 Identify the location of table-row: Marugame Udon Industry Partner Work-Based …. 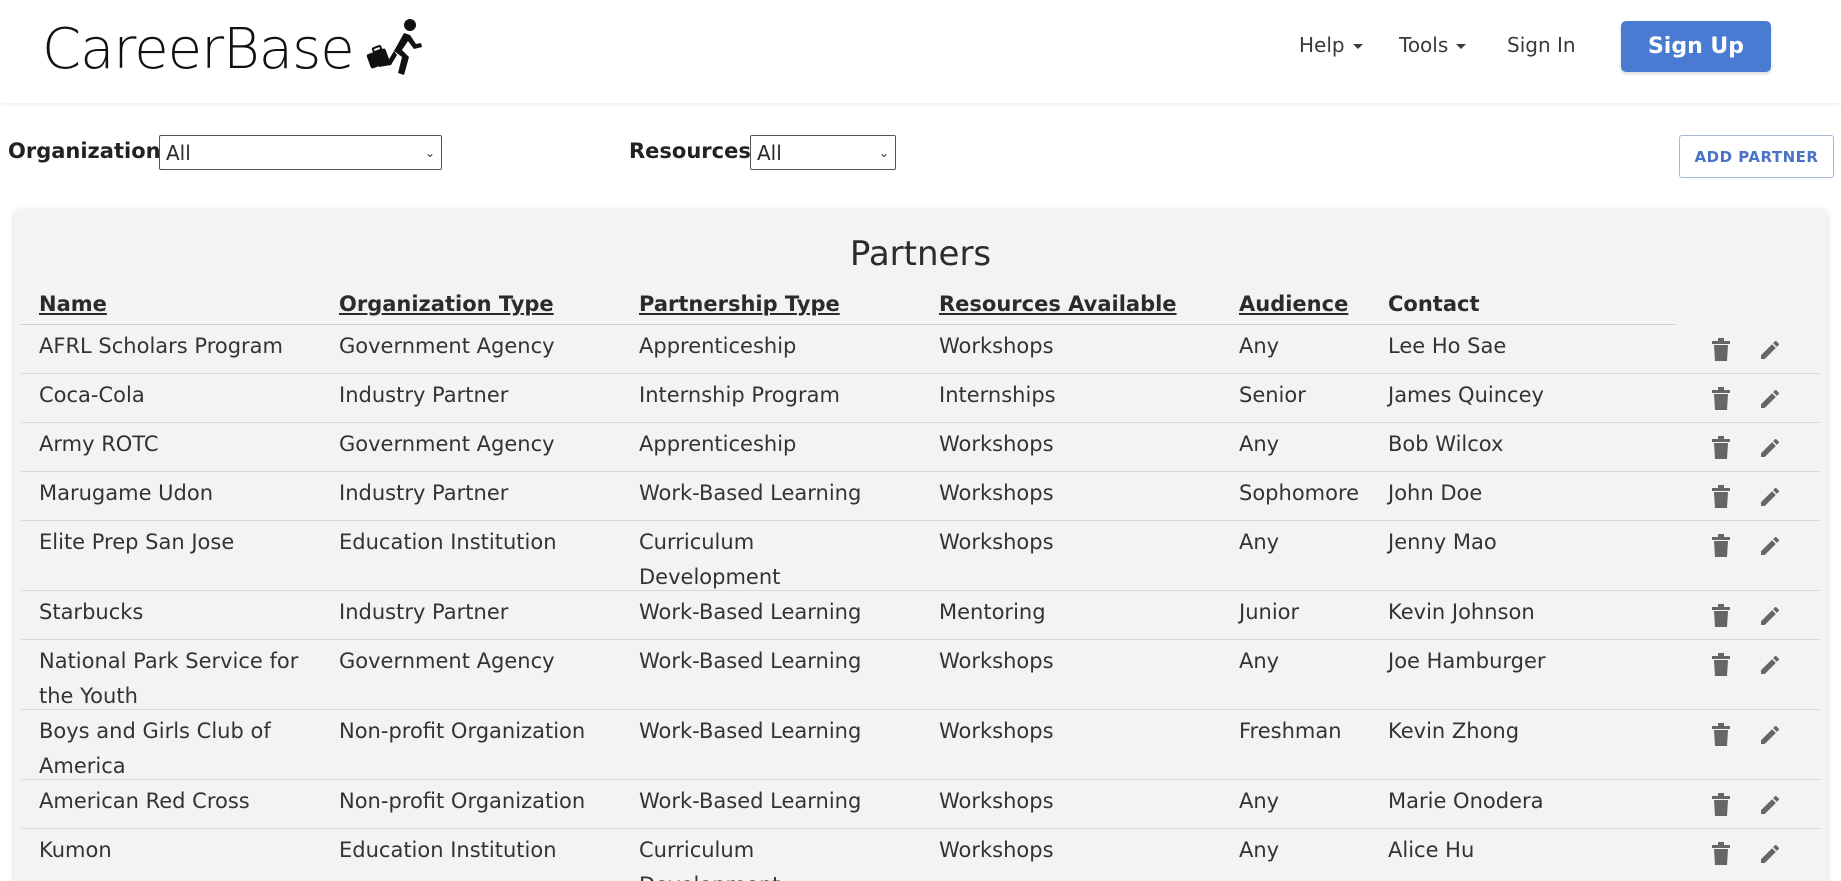
(920, 496).